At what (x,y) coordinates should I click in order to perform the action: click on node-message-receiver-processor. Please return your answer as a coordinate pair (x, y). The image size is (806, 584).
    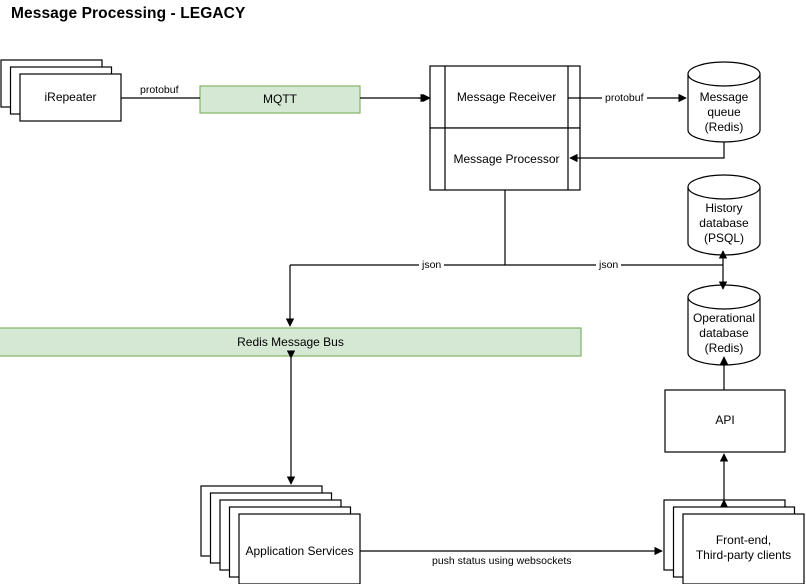
    Looking at the image, I should click on (505, 128).